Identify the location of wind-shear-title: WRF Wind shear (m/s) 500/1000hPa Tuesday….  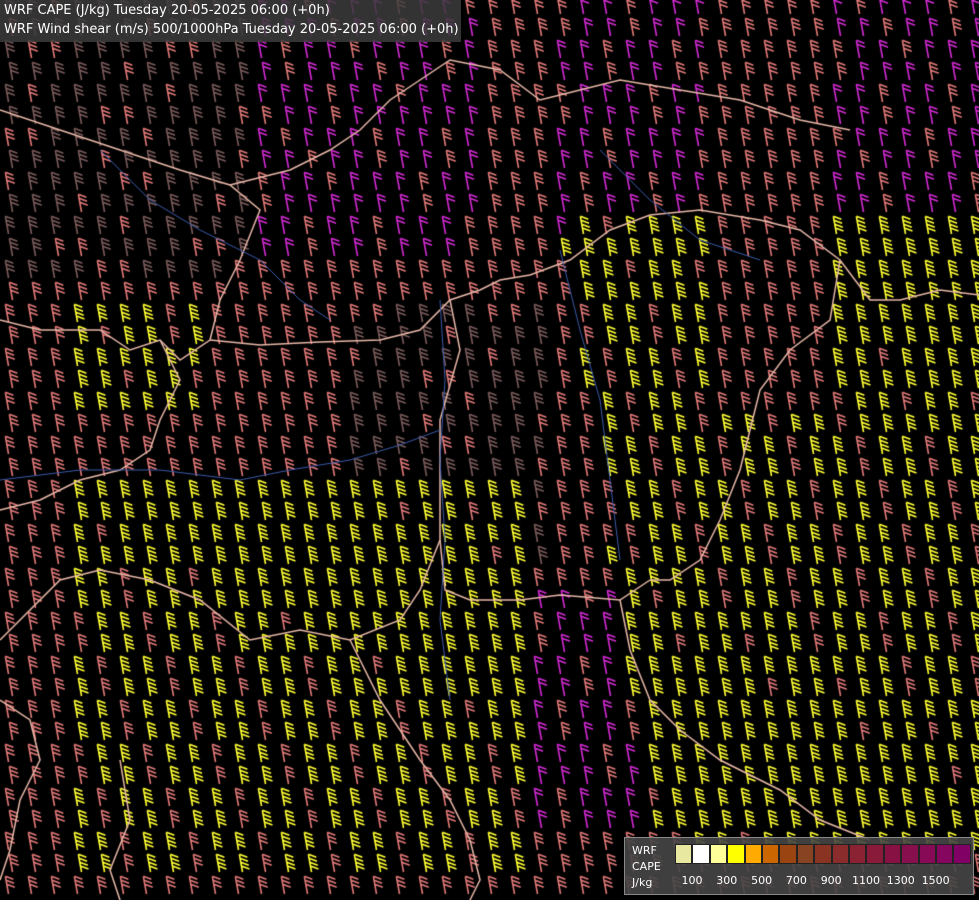
(231, 29).